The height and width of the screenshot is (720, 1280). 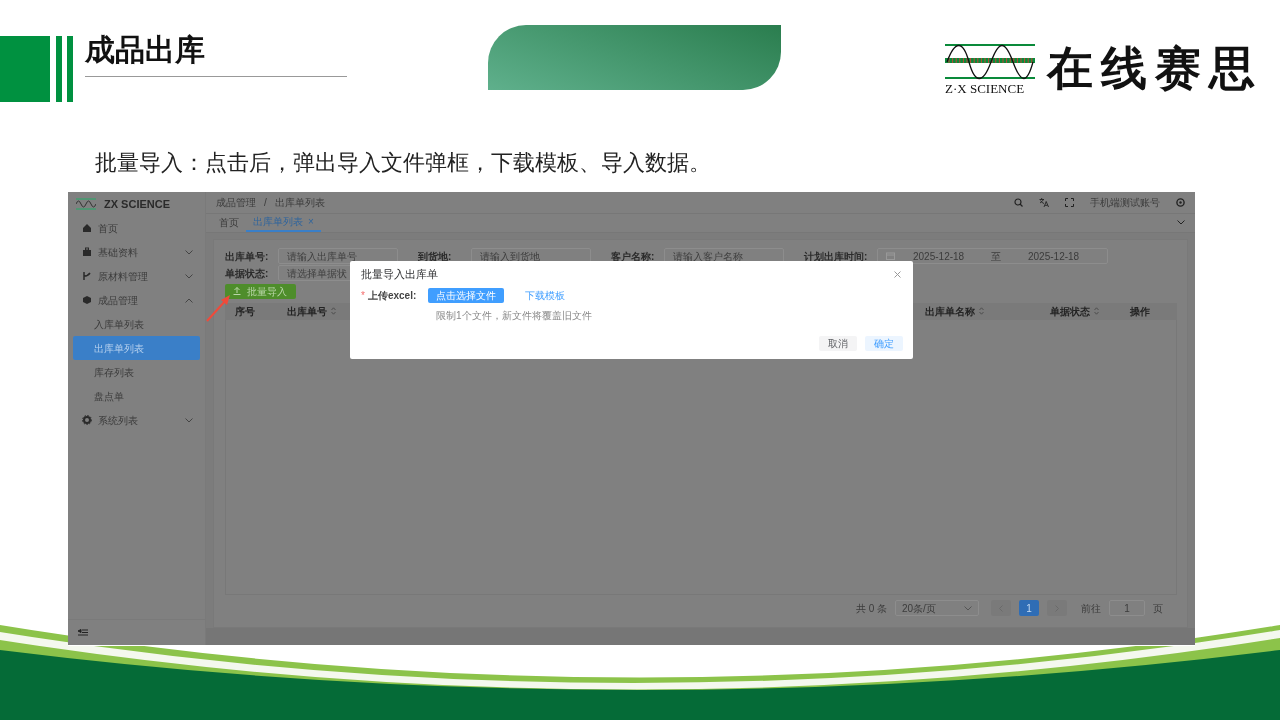 What do you see at coordinates (87, 300) in the screenshot?
I see `cube-icon` at bounding box center [87, 300].